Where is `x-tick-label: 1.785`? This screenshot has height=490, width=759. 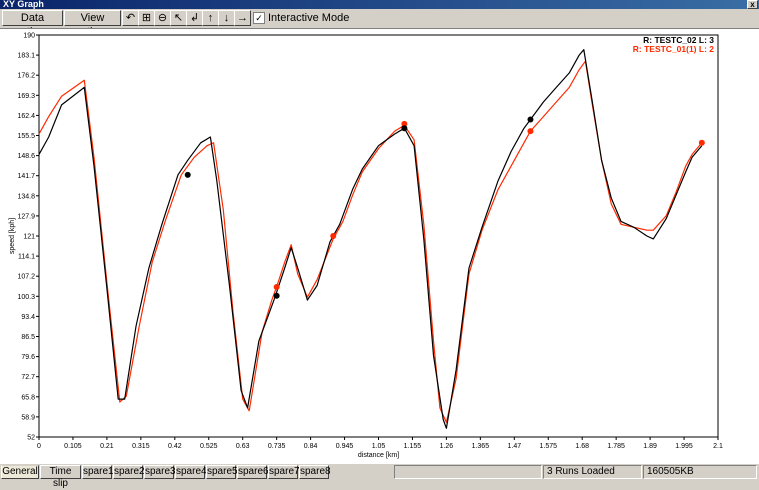
x-tick-label: 1.785 is located at coordinates (616, 446).